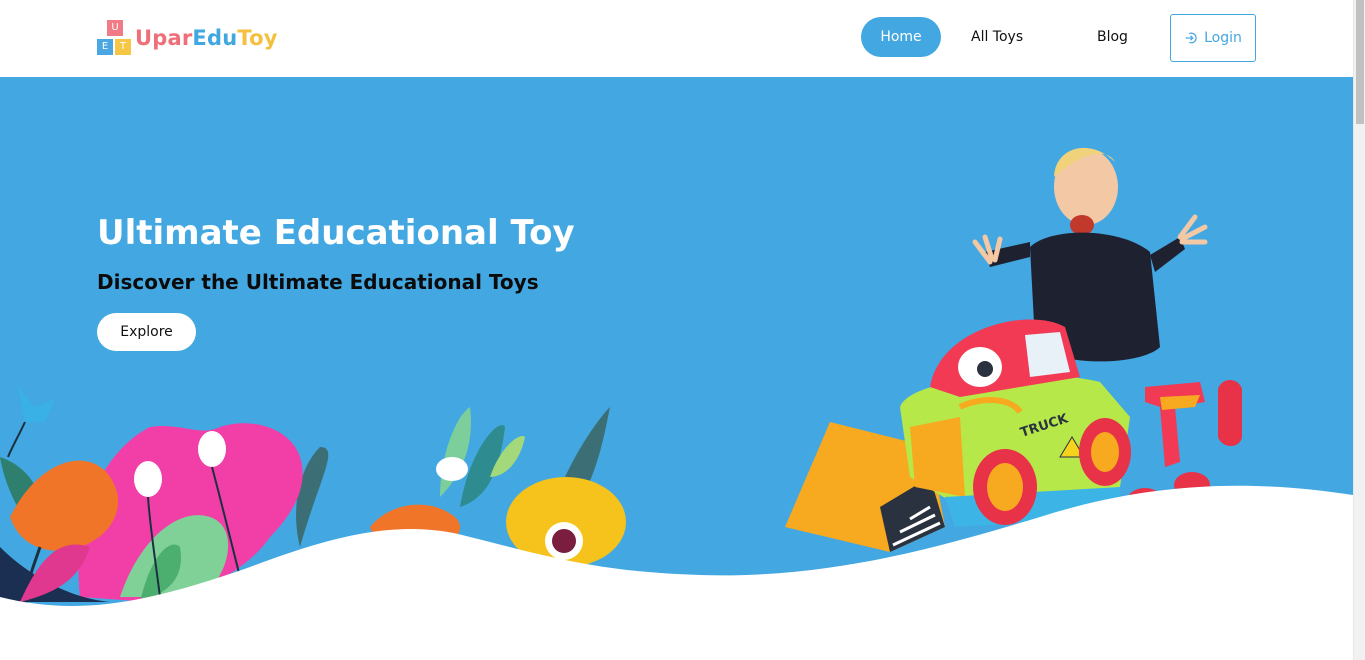 This screenshot has height=660, width=1365. I want to click on logo-block-t: T, so click(123, 47).